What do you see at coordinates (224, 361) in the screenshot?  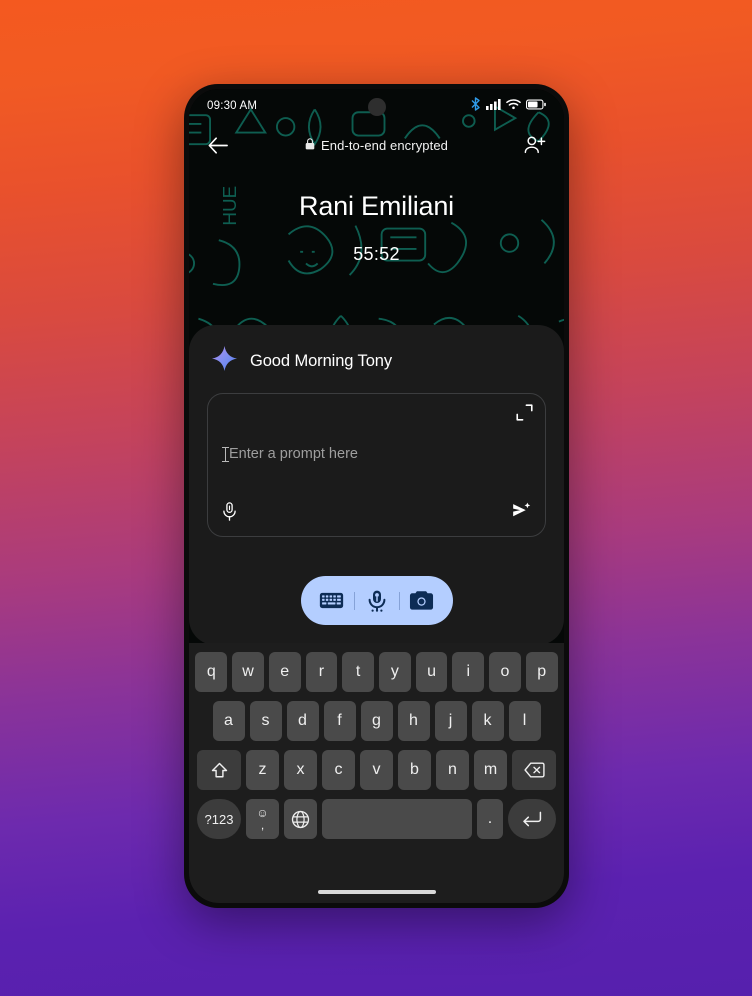 I see `gemini-sparkle-icon` at bounding box center [224, 361].